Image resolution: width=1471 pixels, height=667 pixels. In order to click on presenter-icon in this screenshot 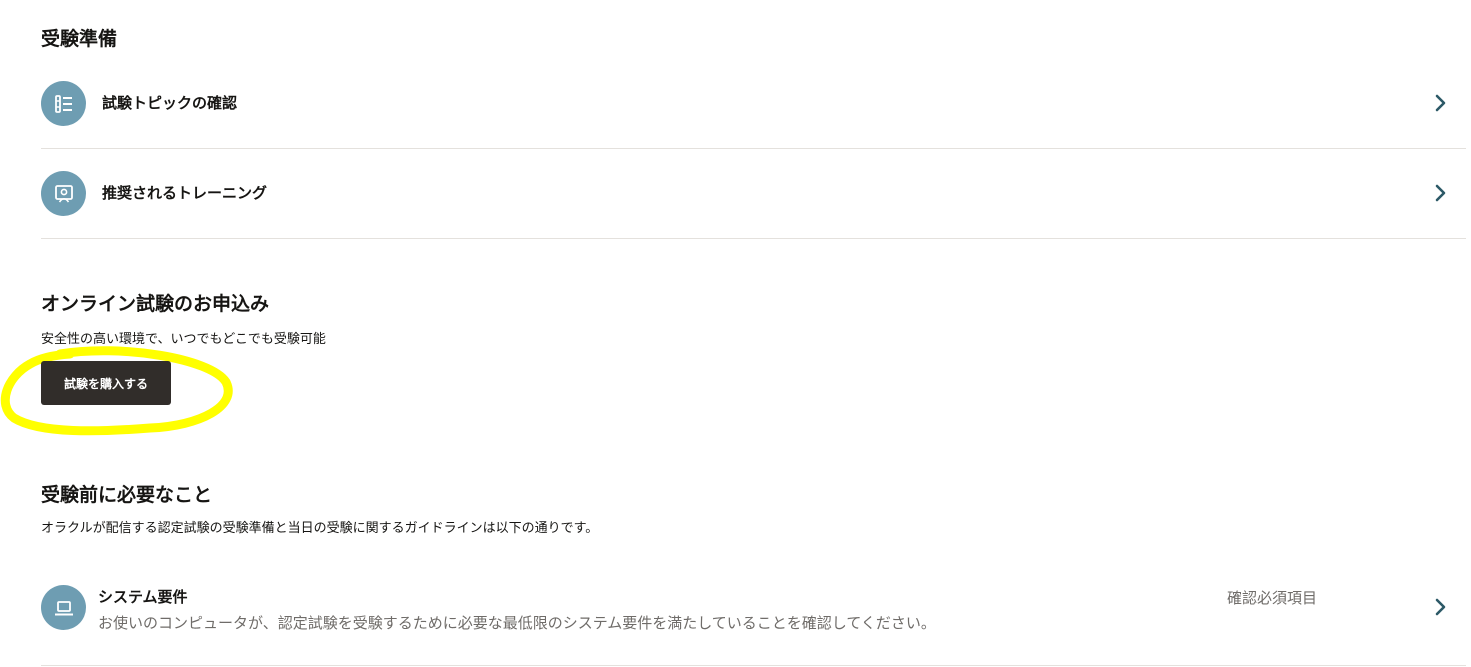, I will do `click(63, 193)`.